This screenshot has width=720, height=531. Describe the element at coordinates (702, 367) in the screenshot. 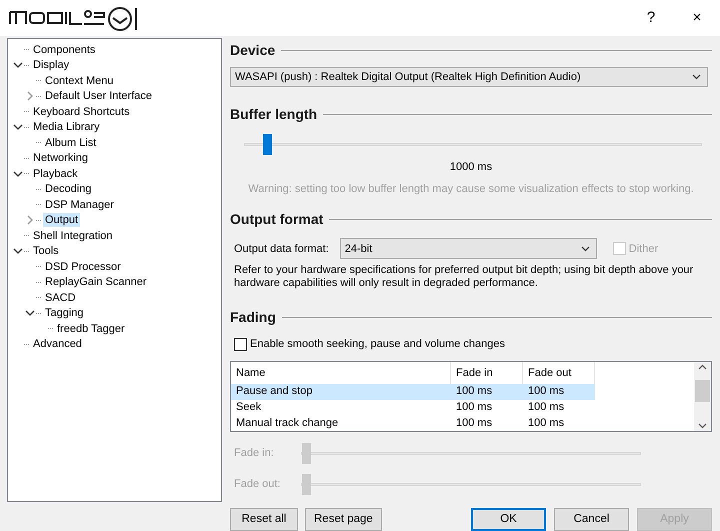

I see `scroll-up-icon` at that location.